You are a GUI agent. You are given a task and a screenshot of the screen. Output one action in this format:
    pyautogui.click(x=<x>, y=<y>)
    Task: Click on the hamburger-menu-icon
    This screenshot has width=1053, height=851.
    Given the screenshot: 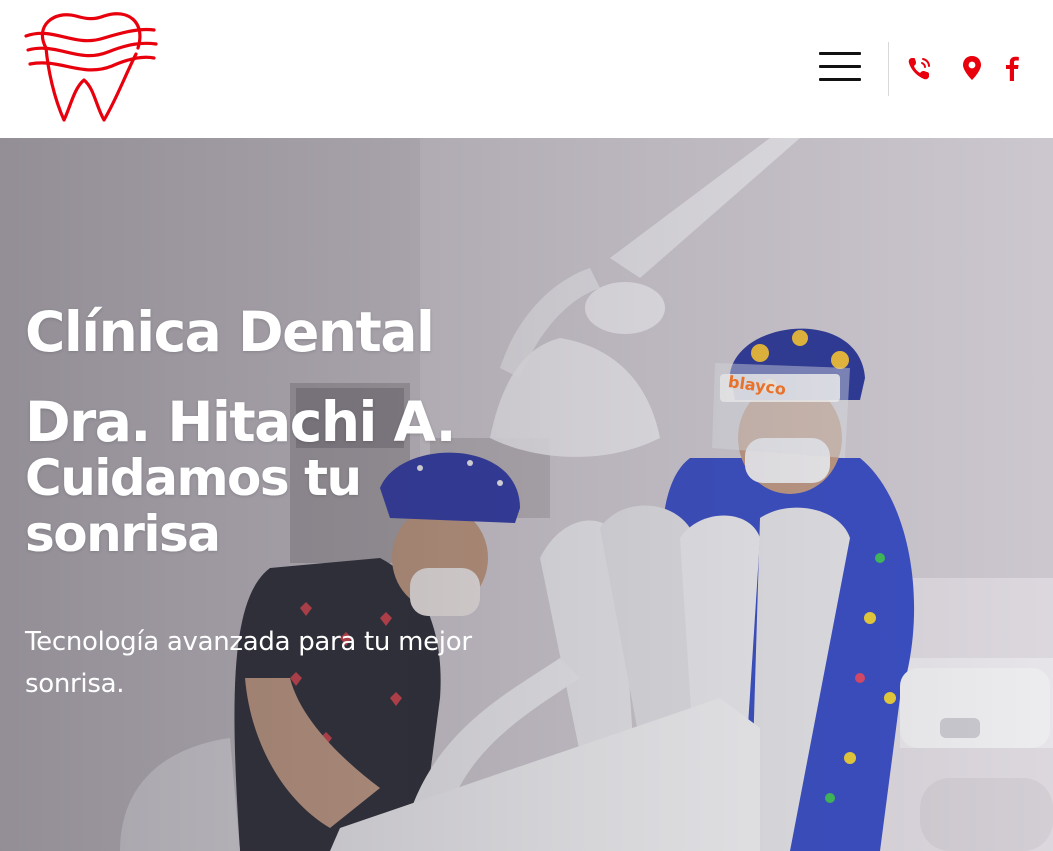 What is the action you would take?
    pyautogui.click(x=840, y=67)
    